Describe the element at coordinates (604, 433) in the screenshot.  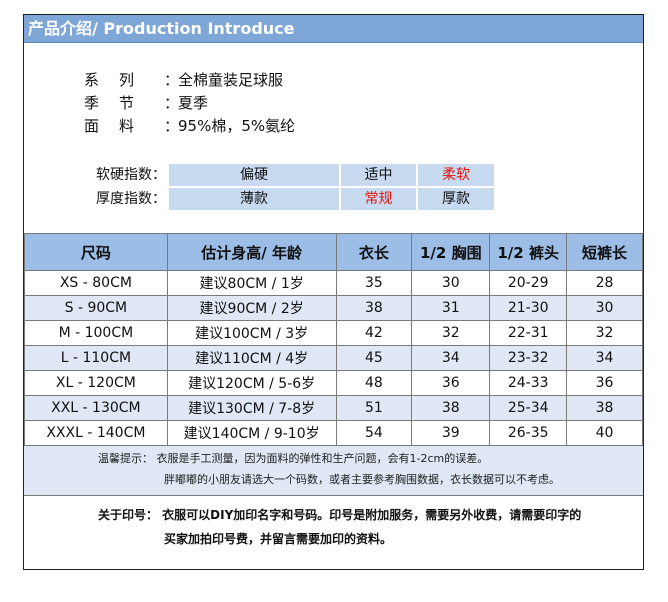
I see `shorts-cell: 40` at that location.